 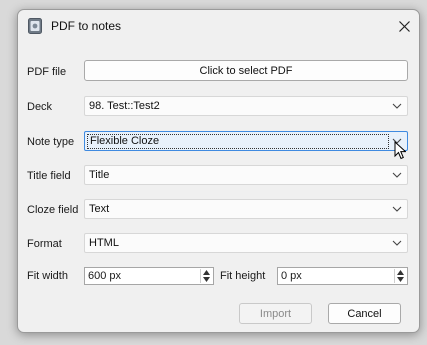 I want to click on fit-width-spinbox: 600 px, so click(x=149, y=276).